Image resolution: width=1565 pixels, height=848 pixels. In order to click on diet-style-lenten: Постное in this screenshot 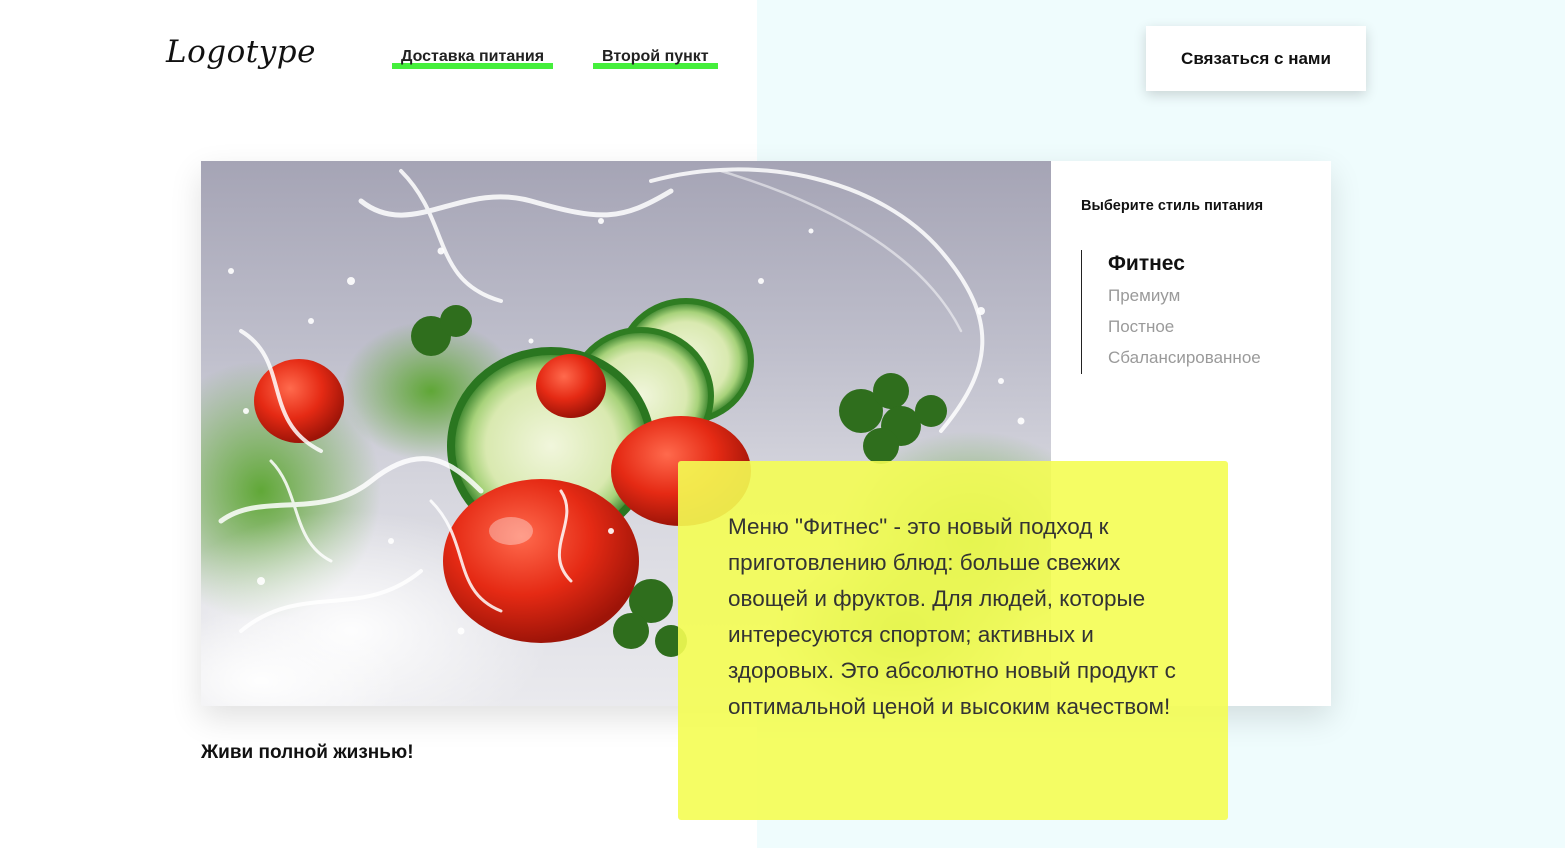, I will do `click(1184, 327)`.